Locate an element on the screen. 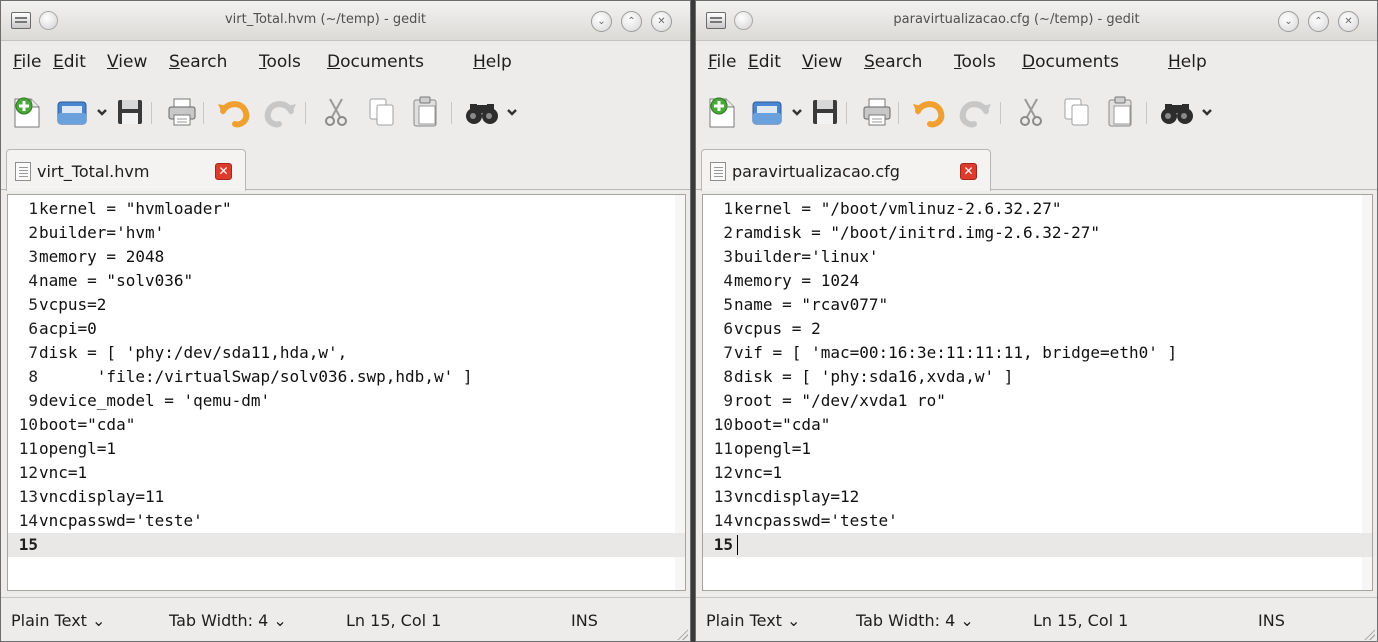 This screenshot has width=1378, height=642. text-document-icon is located at coordinates (718, 171).